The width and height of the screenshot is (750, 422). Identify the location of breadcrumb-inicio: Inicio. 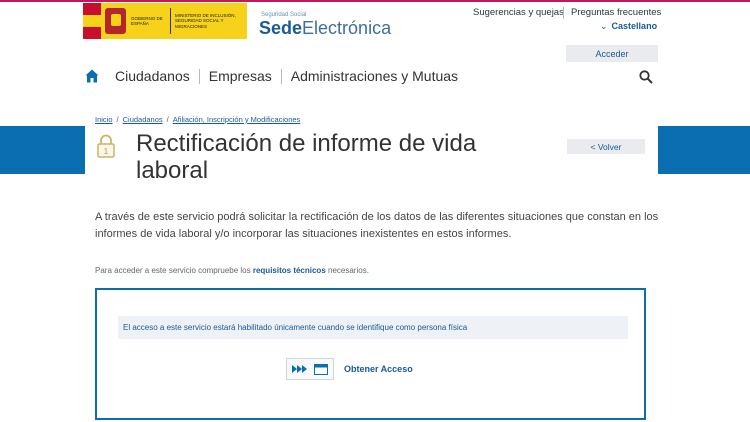
(104, 119).